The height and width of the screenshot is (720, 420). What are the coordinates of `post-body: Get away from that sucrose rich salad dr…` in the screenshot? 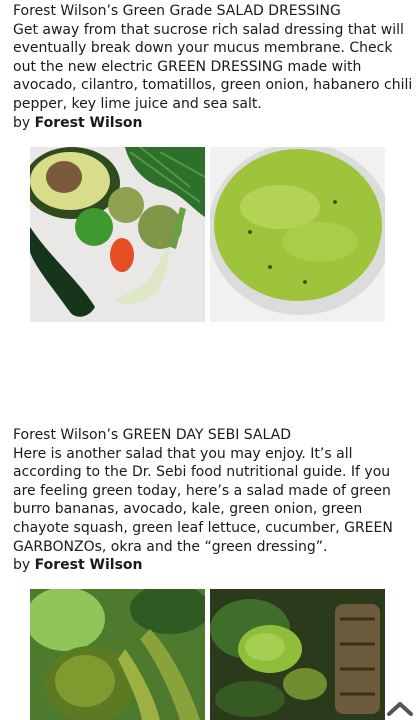 It's located at (213, 66).